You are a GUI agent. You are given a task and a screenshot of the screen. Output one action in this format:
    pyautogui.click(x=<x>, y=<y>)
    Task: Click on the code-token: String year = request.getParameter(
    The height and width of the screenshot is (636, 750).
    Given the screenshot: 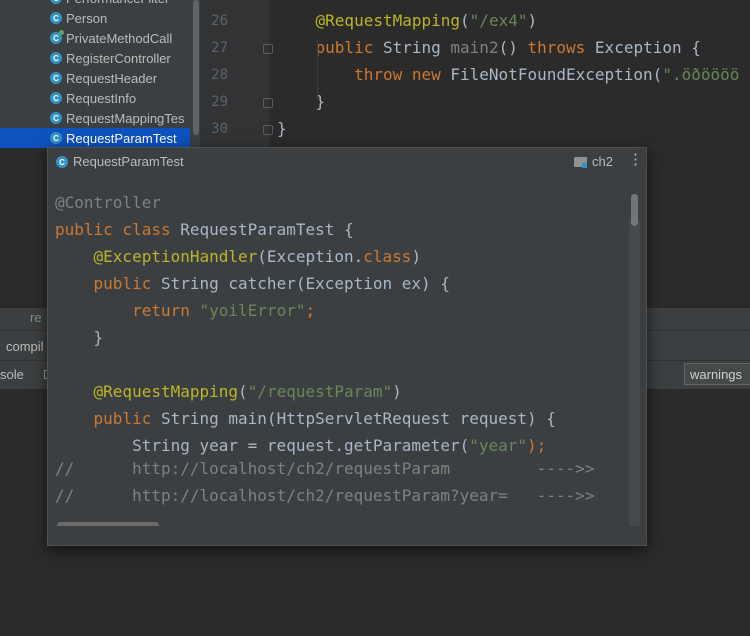 What is the action you would take?
    pyautogui.click(x=262, y=445)
    